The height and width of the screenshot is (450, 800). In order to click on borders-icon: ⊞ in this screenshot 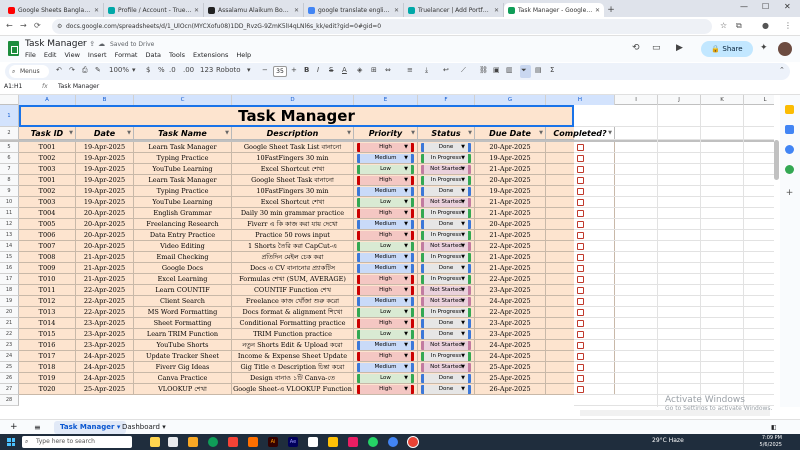, I will do `click(374, 70)`.